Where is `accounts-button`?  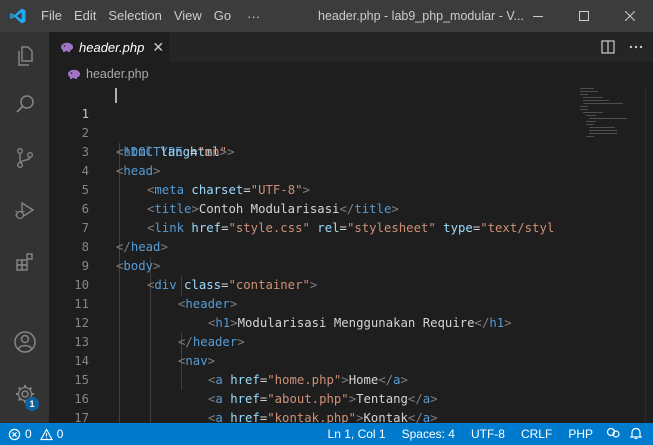
accounts-button is located at coordinates (24, 342).